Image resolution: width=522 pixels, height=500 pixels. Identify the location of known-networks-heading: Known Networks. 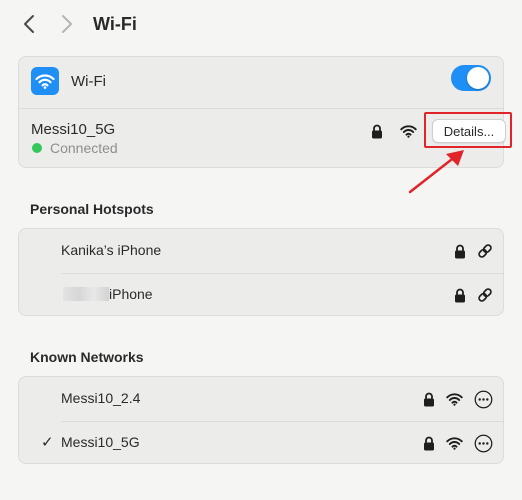
(87, 357).